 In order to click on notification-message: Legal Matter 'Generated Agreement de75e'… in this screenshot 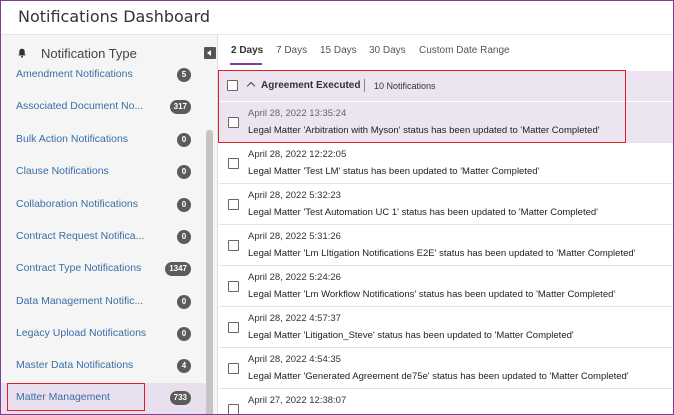, I will do `click(438, 376)`.